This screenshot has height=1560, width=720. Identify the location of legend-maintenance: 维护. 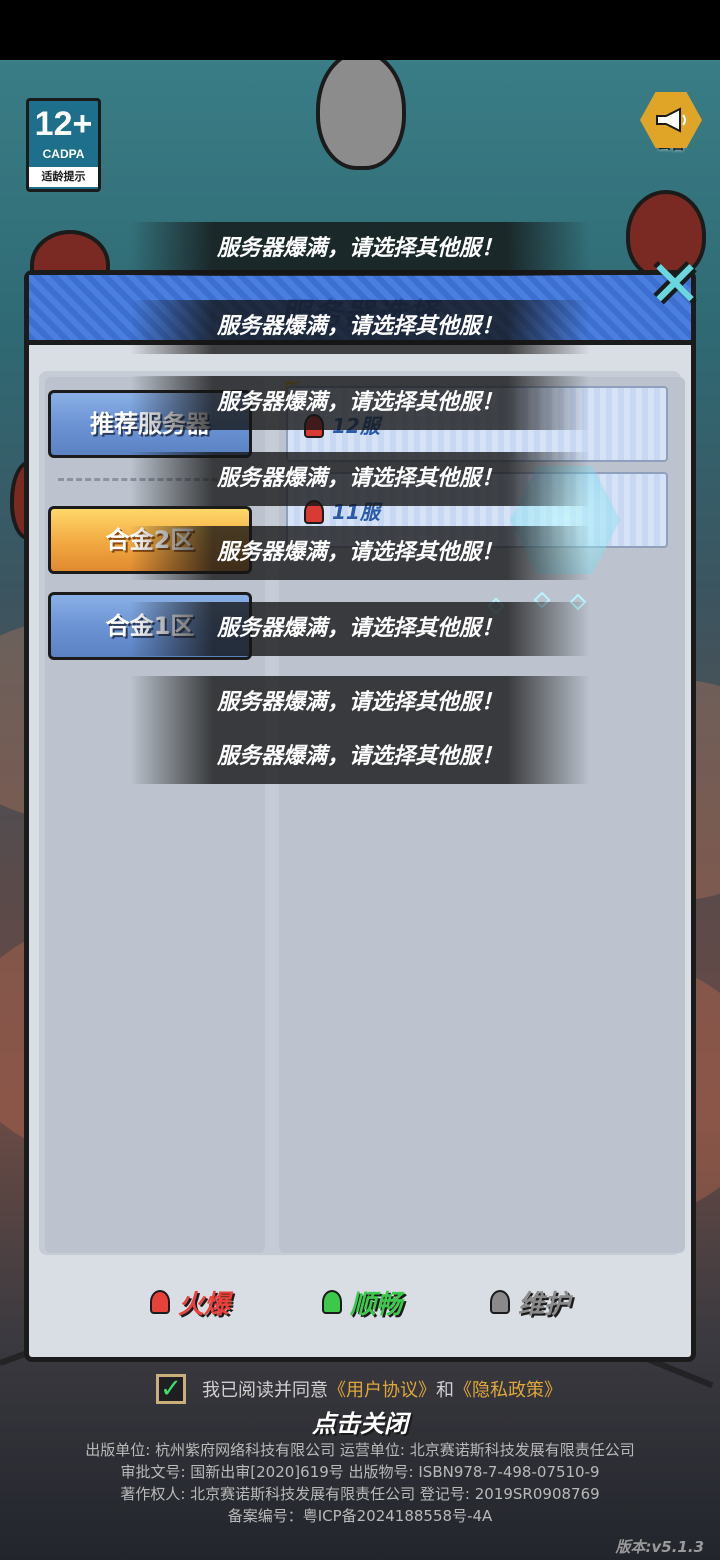
(530, 1302).